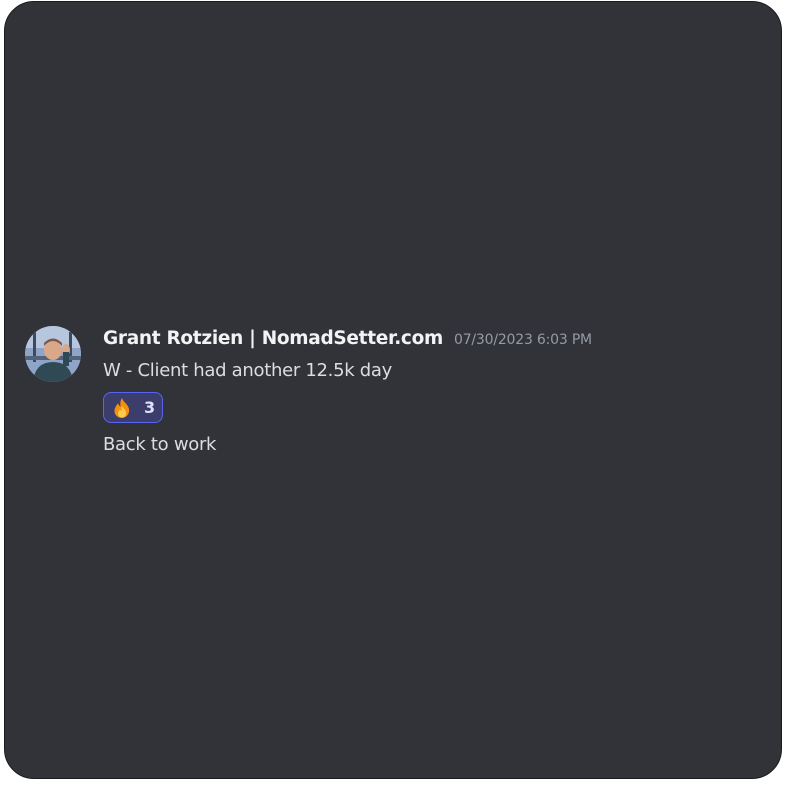 The image size is (788, 788). Describe the element at coordinates (122, 407) in the screenshot. I see `fire-icon` at that location.